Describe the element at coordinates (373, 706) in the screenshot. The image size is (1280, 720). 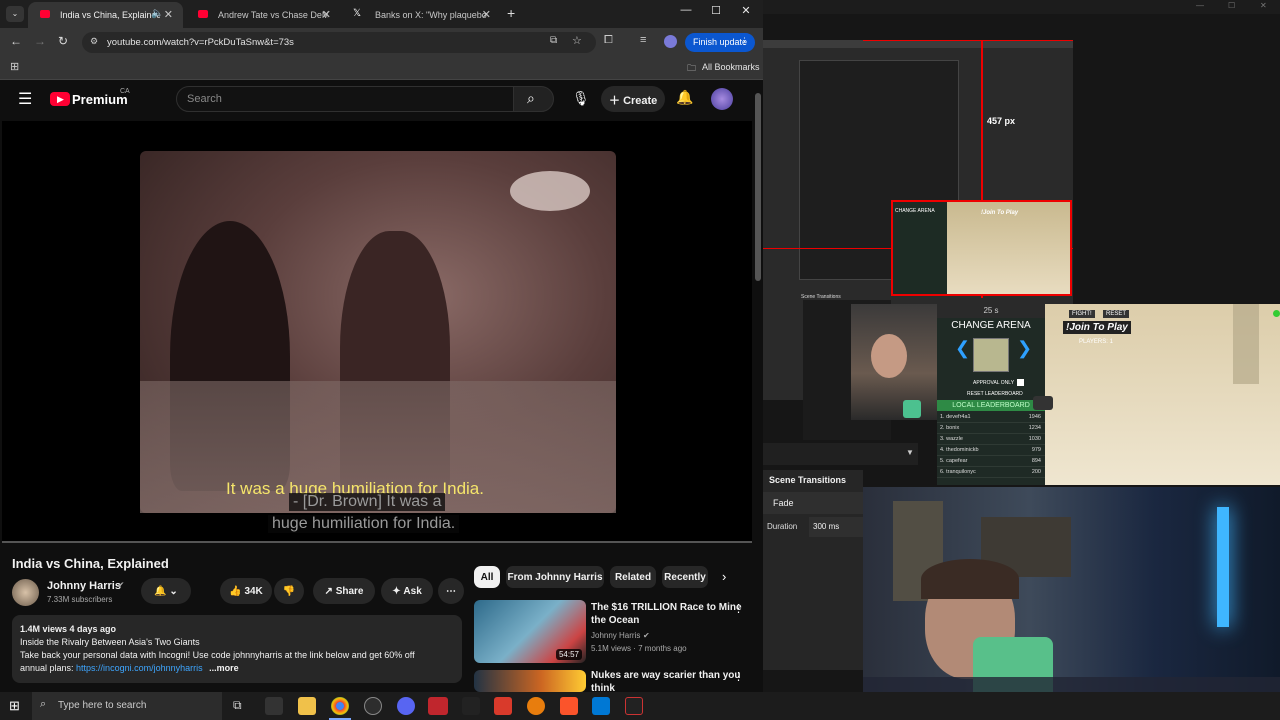
I see `obs-icon` at that location.